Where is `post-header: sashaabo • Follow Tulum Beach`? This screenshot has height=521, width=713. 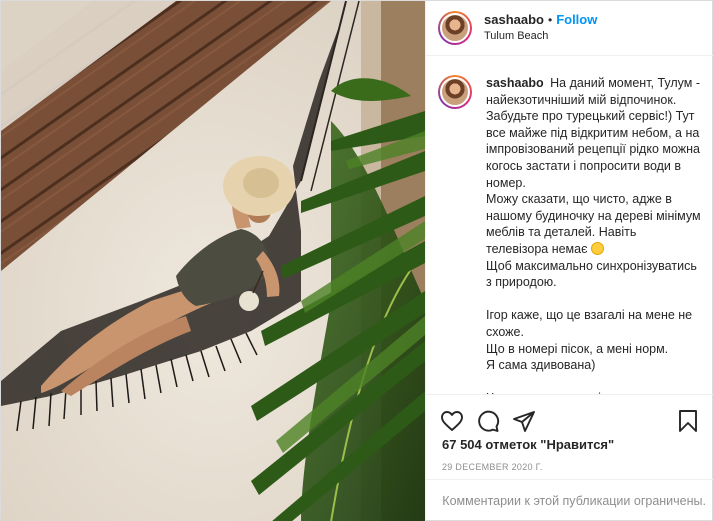 post-header: sashaabo • Follow Tulum Beach is located at coordinates (569, 28).